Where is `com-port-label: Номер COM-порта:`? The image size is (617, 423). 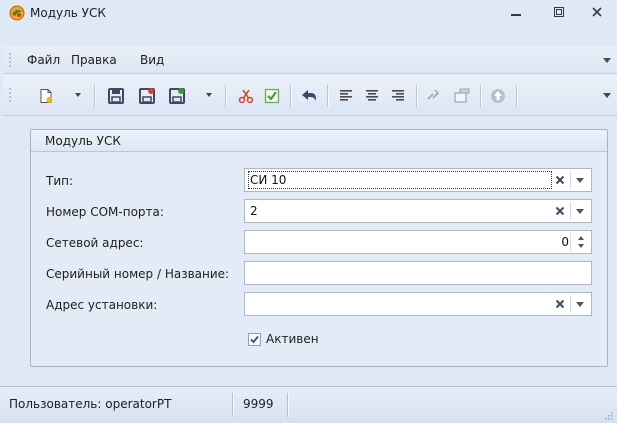 com-port-label: Номер COM-порта: is located at coordinates (105, 212).